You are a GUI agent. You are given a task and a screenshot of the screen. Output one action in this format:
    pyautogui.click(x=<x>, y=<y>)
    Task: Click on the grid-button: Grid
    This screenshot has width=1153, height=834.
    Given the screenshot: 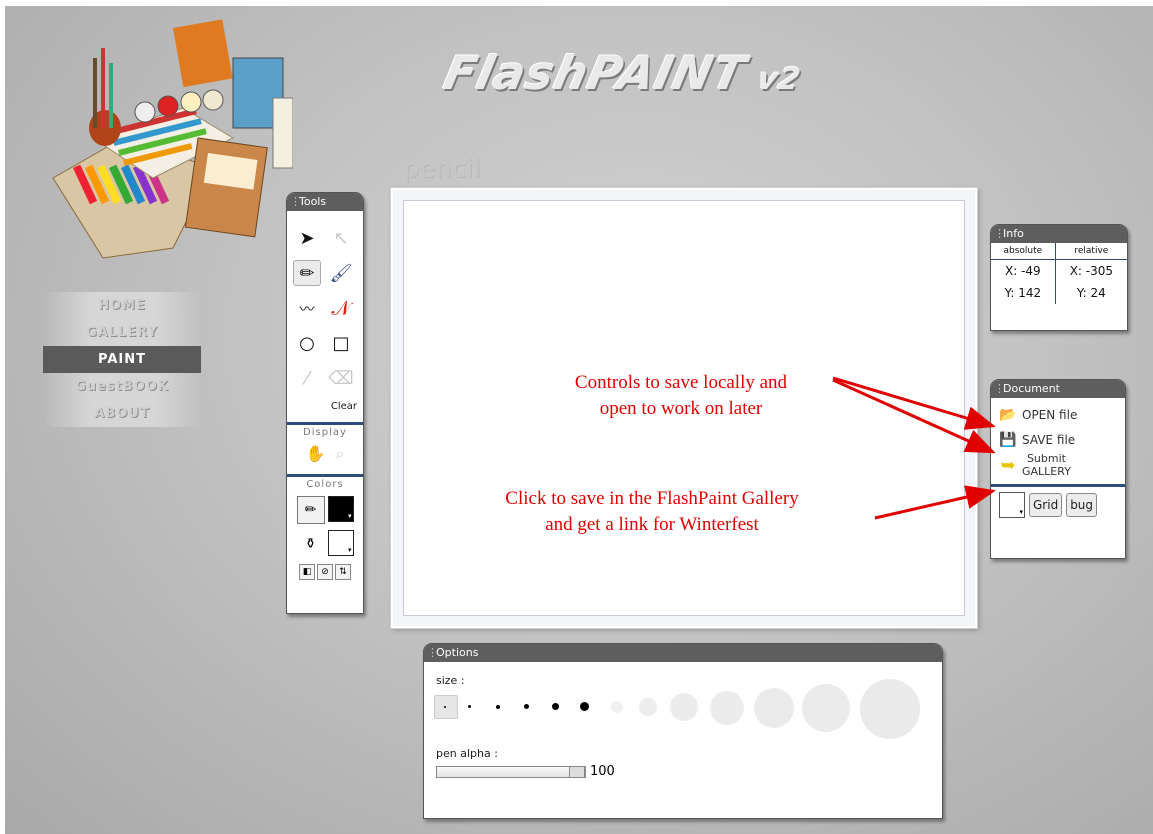 What is the action you would take?
    pyautogui.click(x=1046, y=505)
    